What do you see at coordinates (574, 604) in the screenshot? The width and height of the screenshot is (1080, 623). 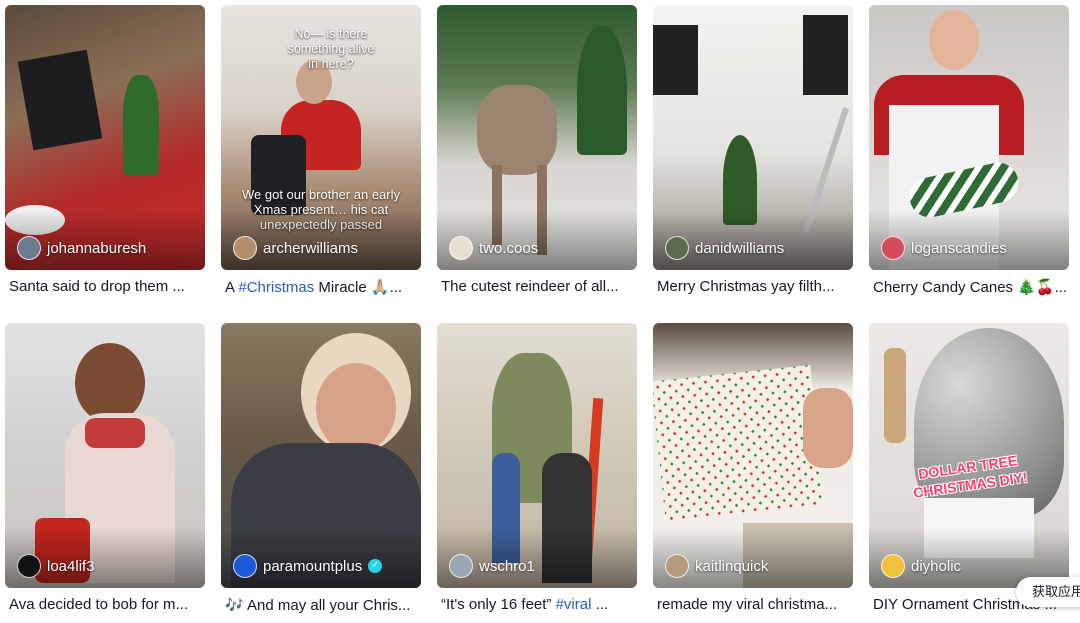 I see `hashtag-link: #viral` at bounding box center [574, 604].